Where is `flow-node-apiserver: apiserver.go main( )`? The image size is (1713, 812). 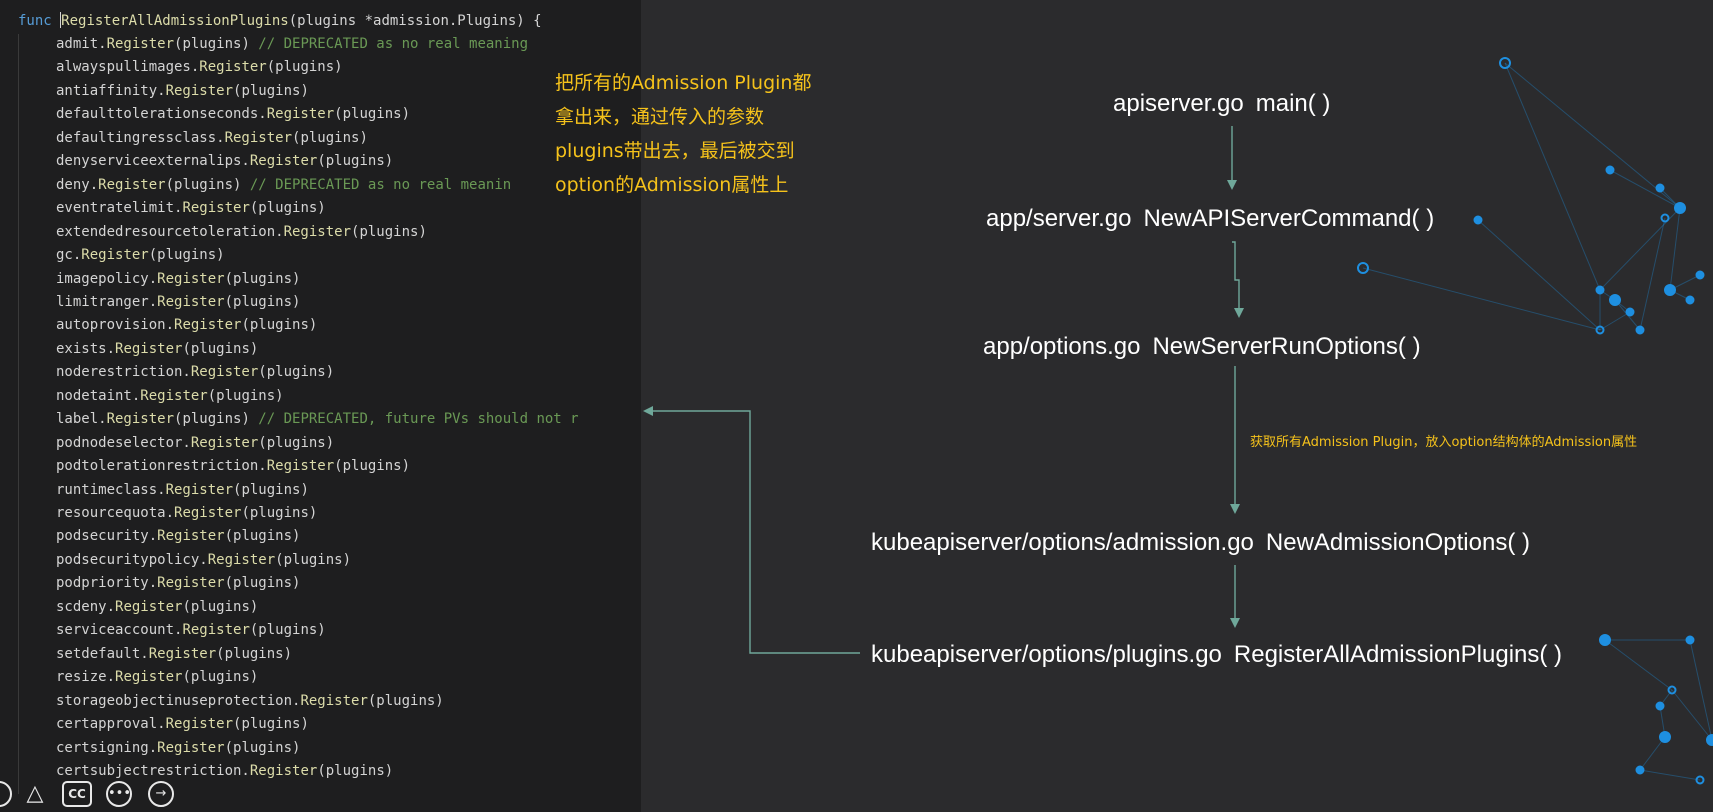 flow-node-apiserver: apiserver.go main( ) is located at coordinates (1222, 103).